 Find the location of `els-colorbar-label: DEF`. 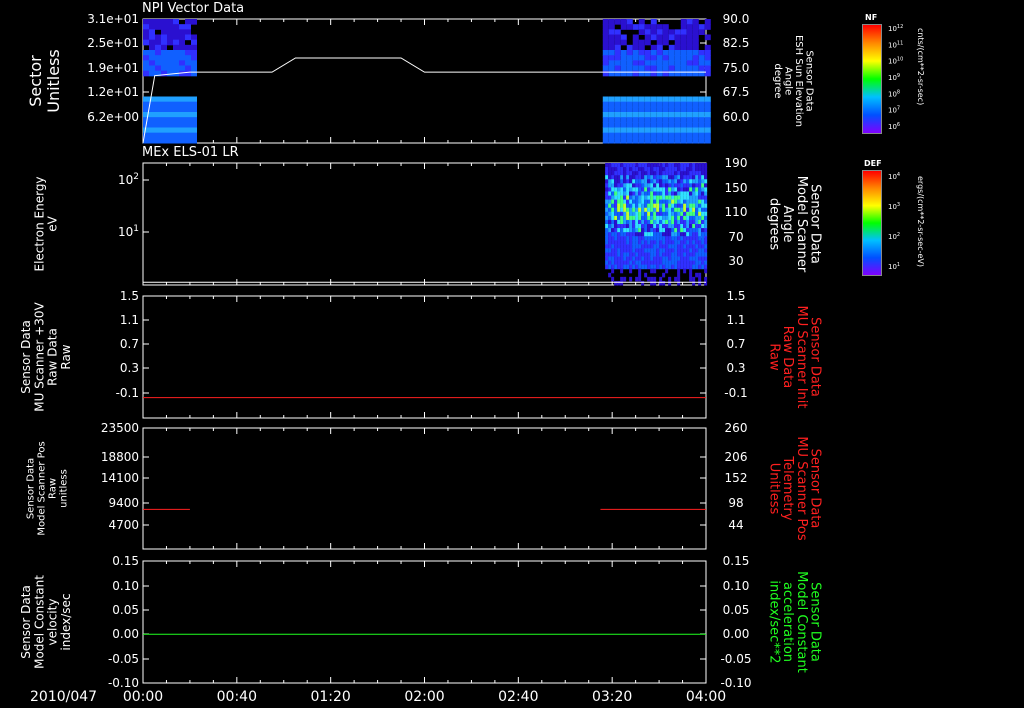

els-colorbar-label: DEF is located at coordinates (873, 163).